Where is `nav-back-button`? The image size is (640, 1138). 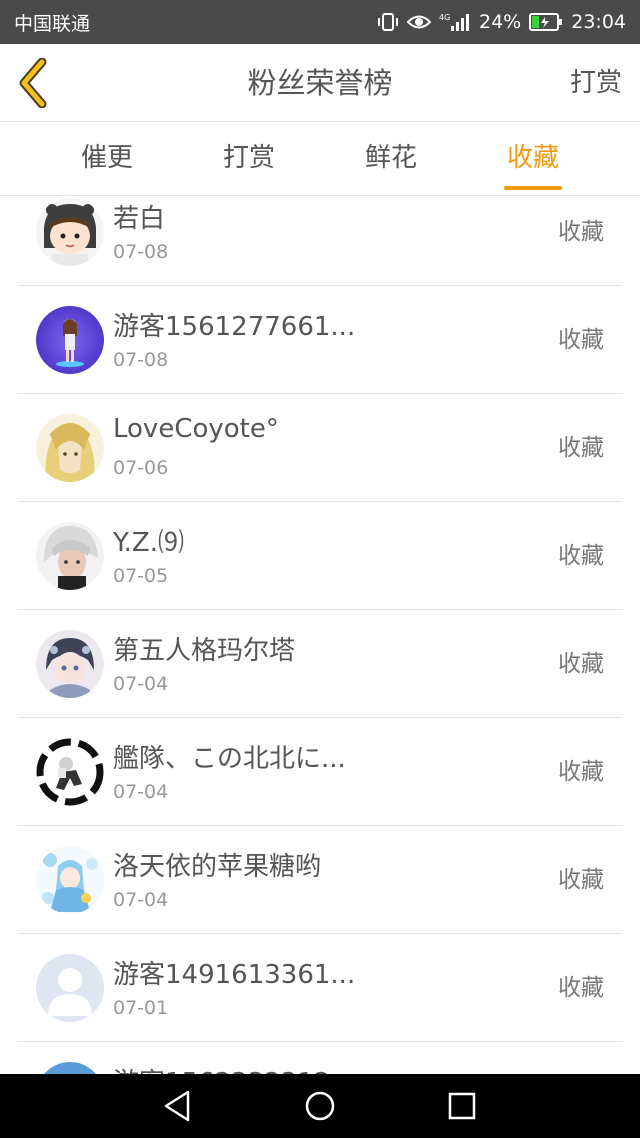
nav-back-button is located at coordinates (178, 1106).